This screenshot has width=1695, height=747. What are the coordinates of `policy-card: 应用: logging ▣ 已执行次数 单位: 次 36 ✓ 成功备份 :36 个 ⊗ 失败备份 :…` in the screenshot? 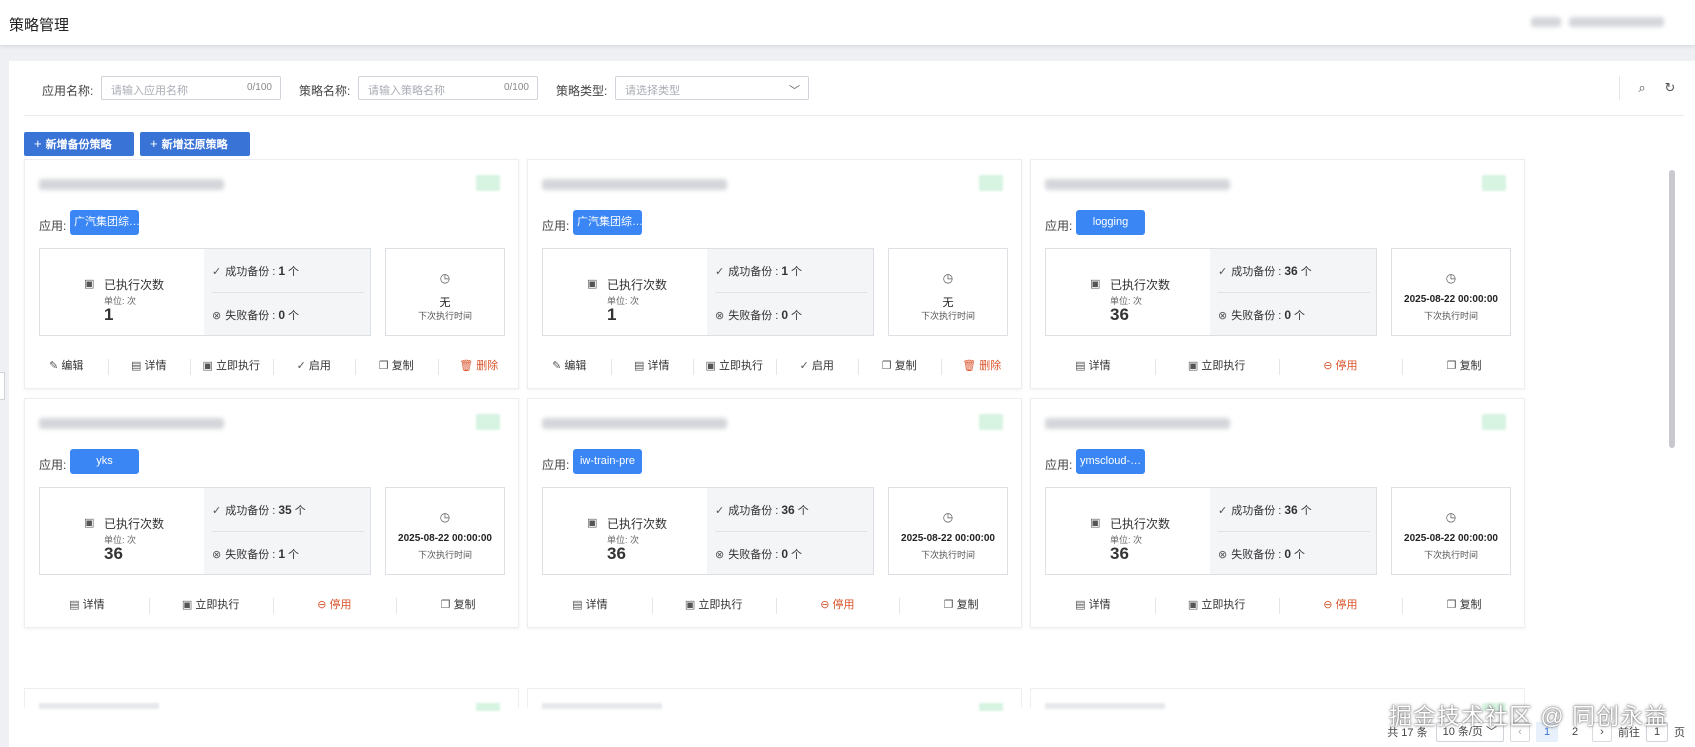 It's located at (1277, 274).